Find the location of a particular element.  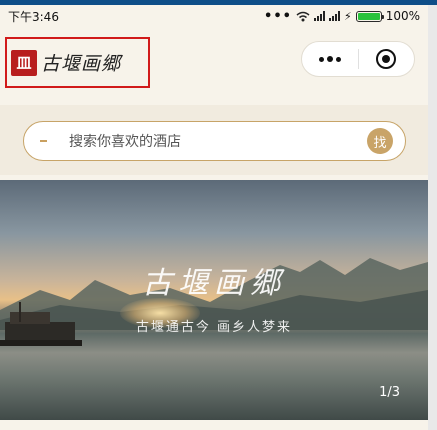

banner-pager: 1/3 is located at coordinates (389, 392).